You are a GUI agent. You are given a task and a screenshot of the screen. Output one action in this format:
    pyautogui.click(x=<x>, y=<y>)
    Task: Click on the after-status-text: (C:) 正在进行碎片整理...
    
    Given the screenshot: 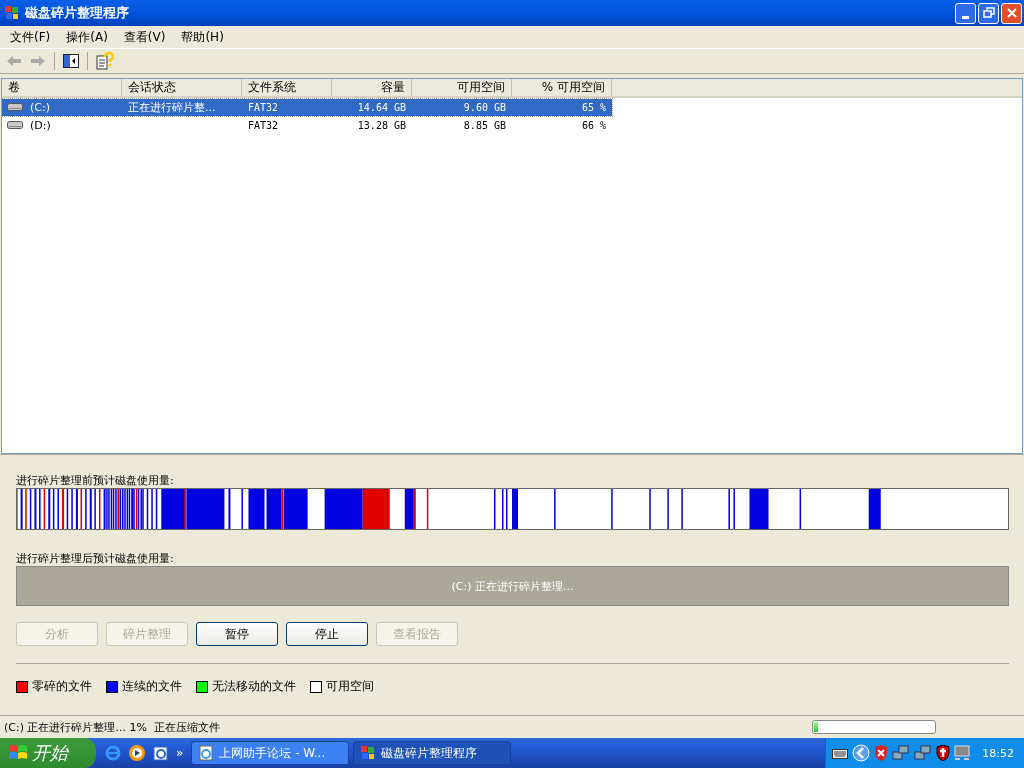 What is the action you would take?
    pyautogui.click(x=512, y=586)
    